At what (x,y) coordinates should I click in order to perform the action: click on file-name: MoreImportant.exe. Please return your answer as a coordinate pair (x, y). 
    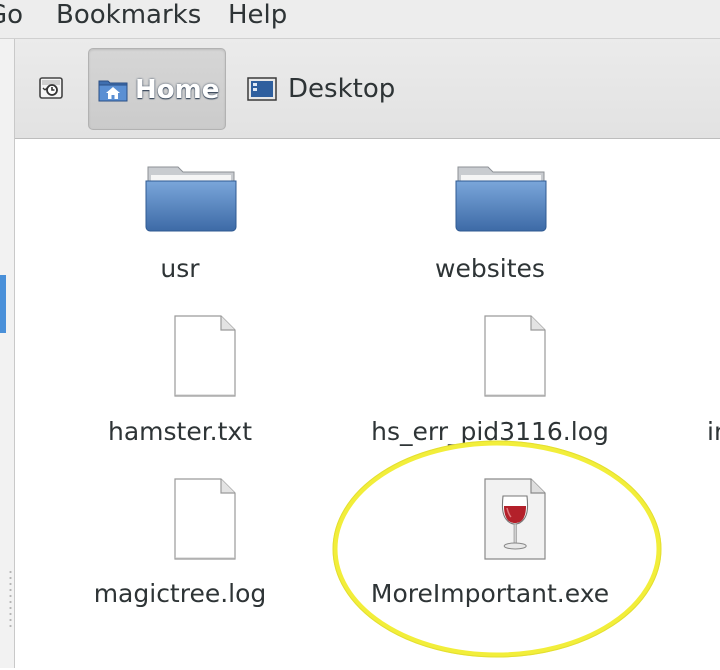
    Looking at the image, I should click on (490, 593).